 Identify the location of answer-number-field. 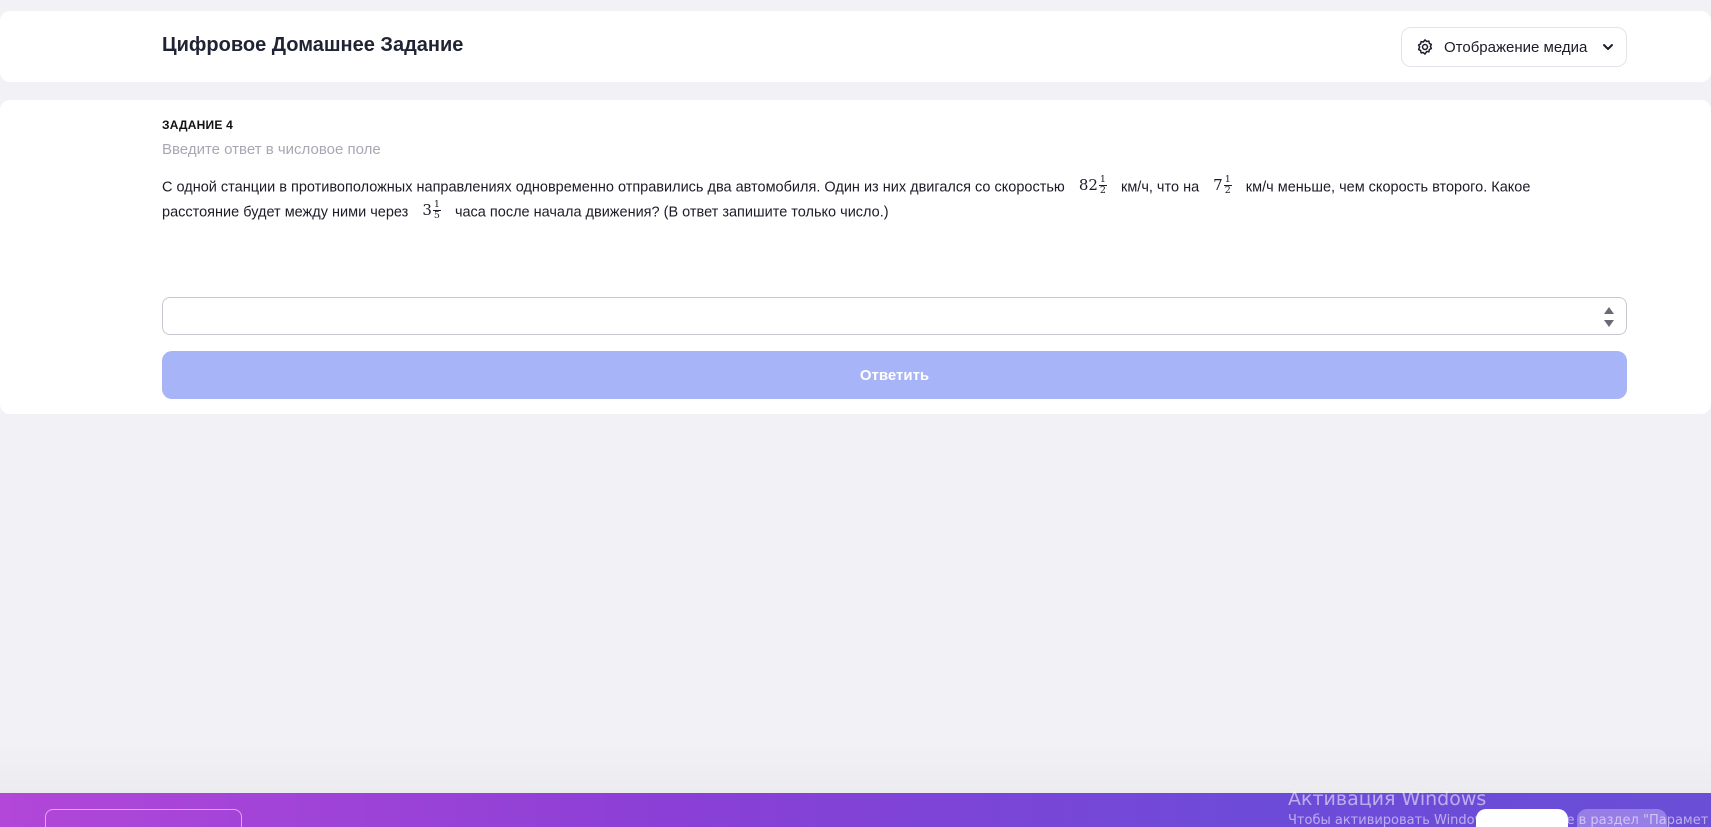
(894, 316).